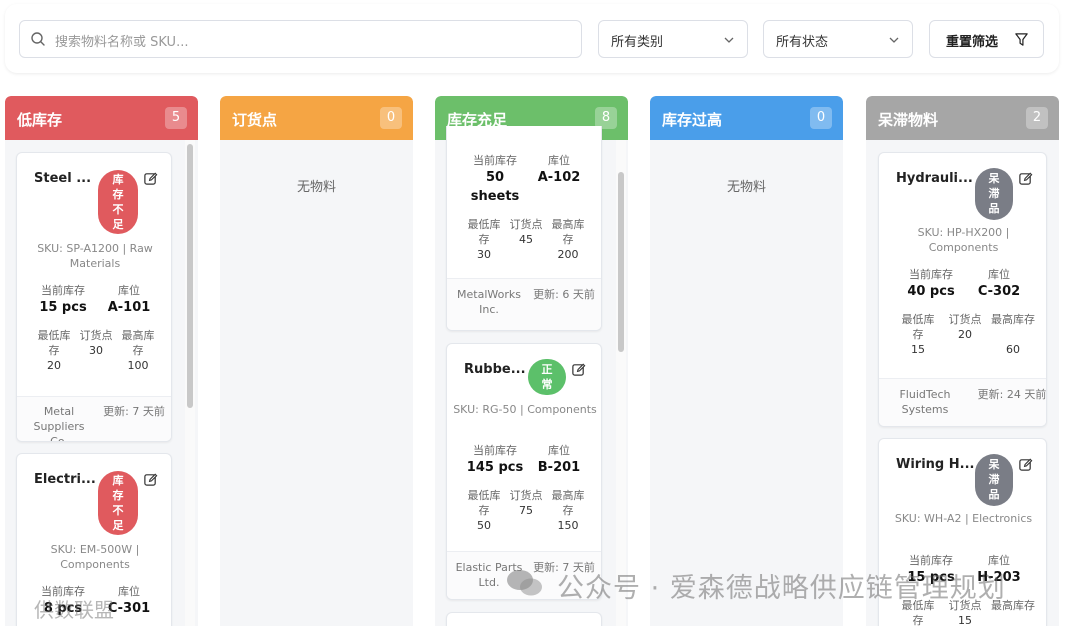 This screenshot has width=1080, height=626. I want to click on reorder-point-value: 30, so click(96, 350).